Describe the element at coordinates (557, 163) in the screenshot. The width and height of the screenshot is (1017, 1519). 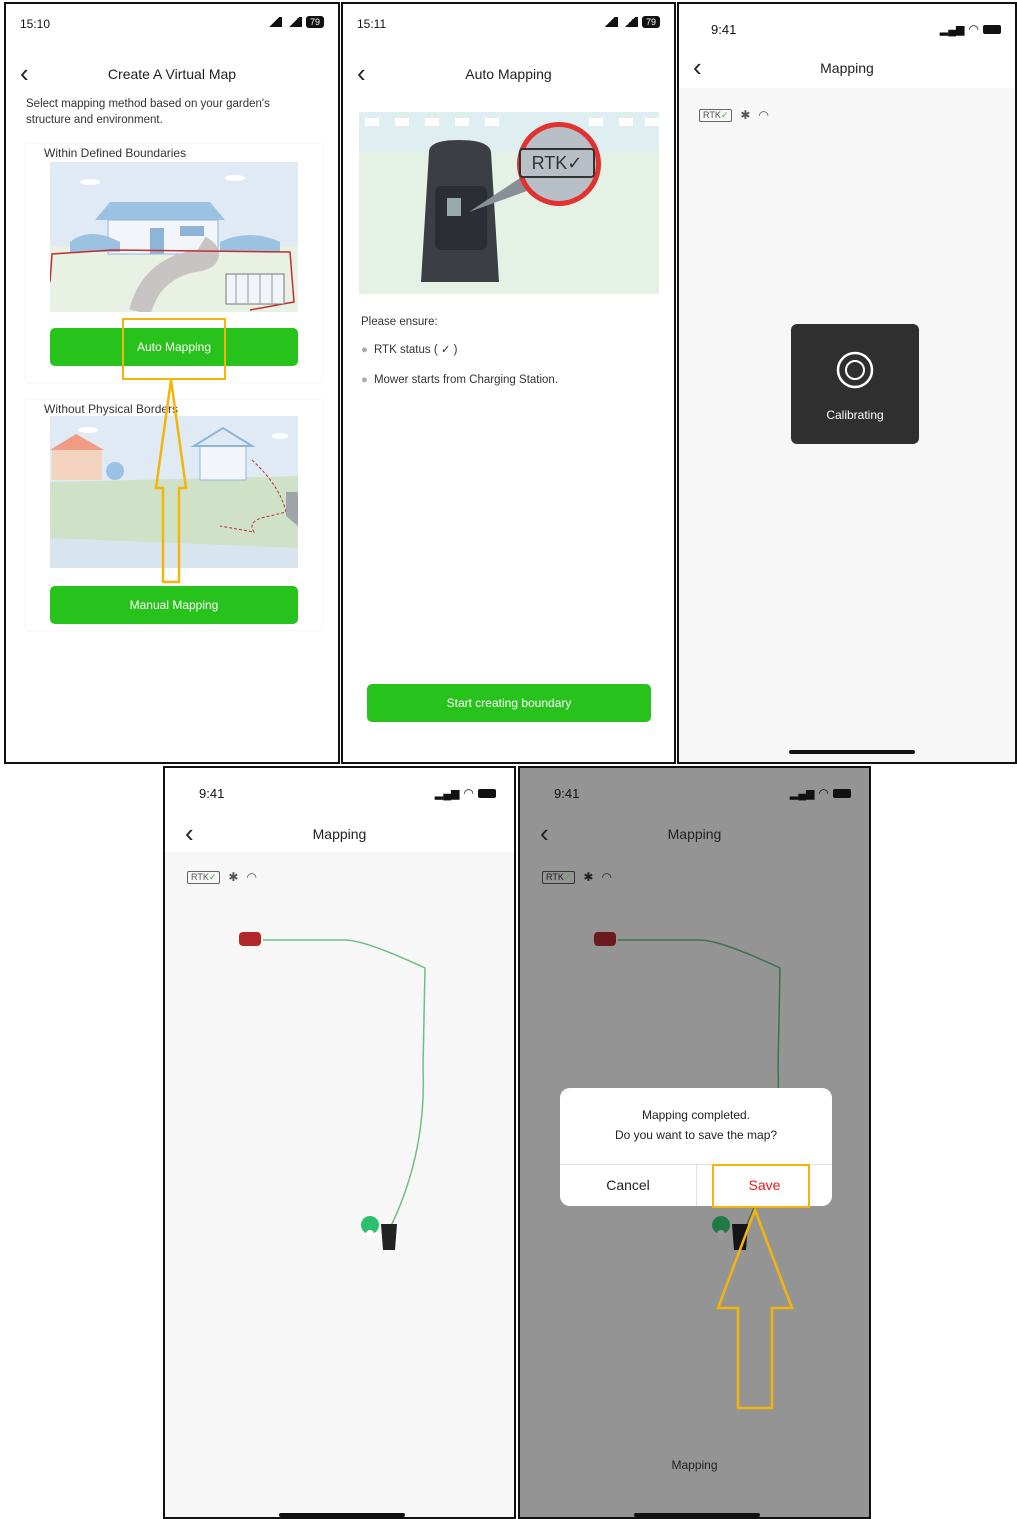
I see `rtk-badge: RTK✓` at that location.